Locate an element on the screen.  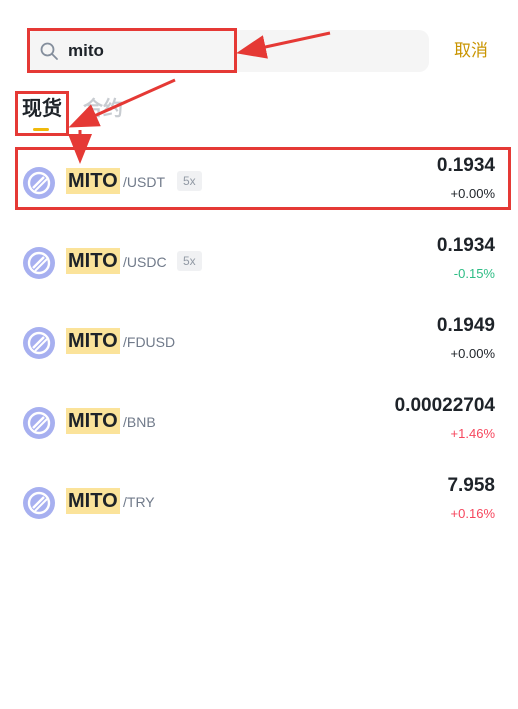
pair-quote: /TRY is located at coordinates (139, 502).